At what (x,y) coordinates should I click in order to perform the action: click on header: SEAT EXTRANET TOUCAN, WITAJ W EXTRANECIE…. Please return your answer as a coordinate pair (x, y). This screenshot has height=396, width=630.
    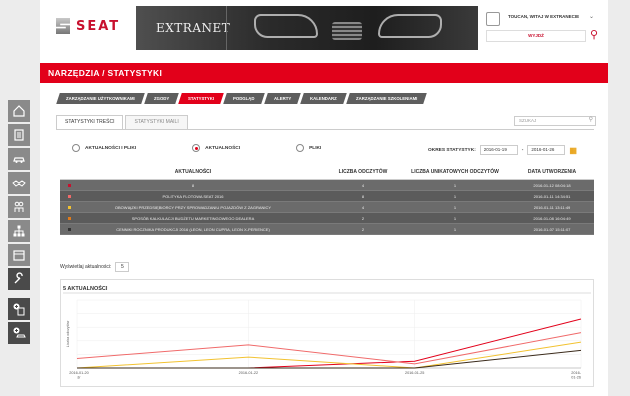
    Looking at the image, I should click on (324, 28).